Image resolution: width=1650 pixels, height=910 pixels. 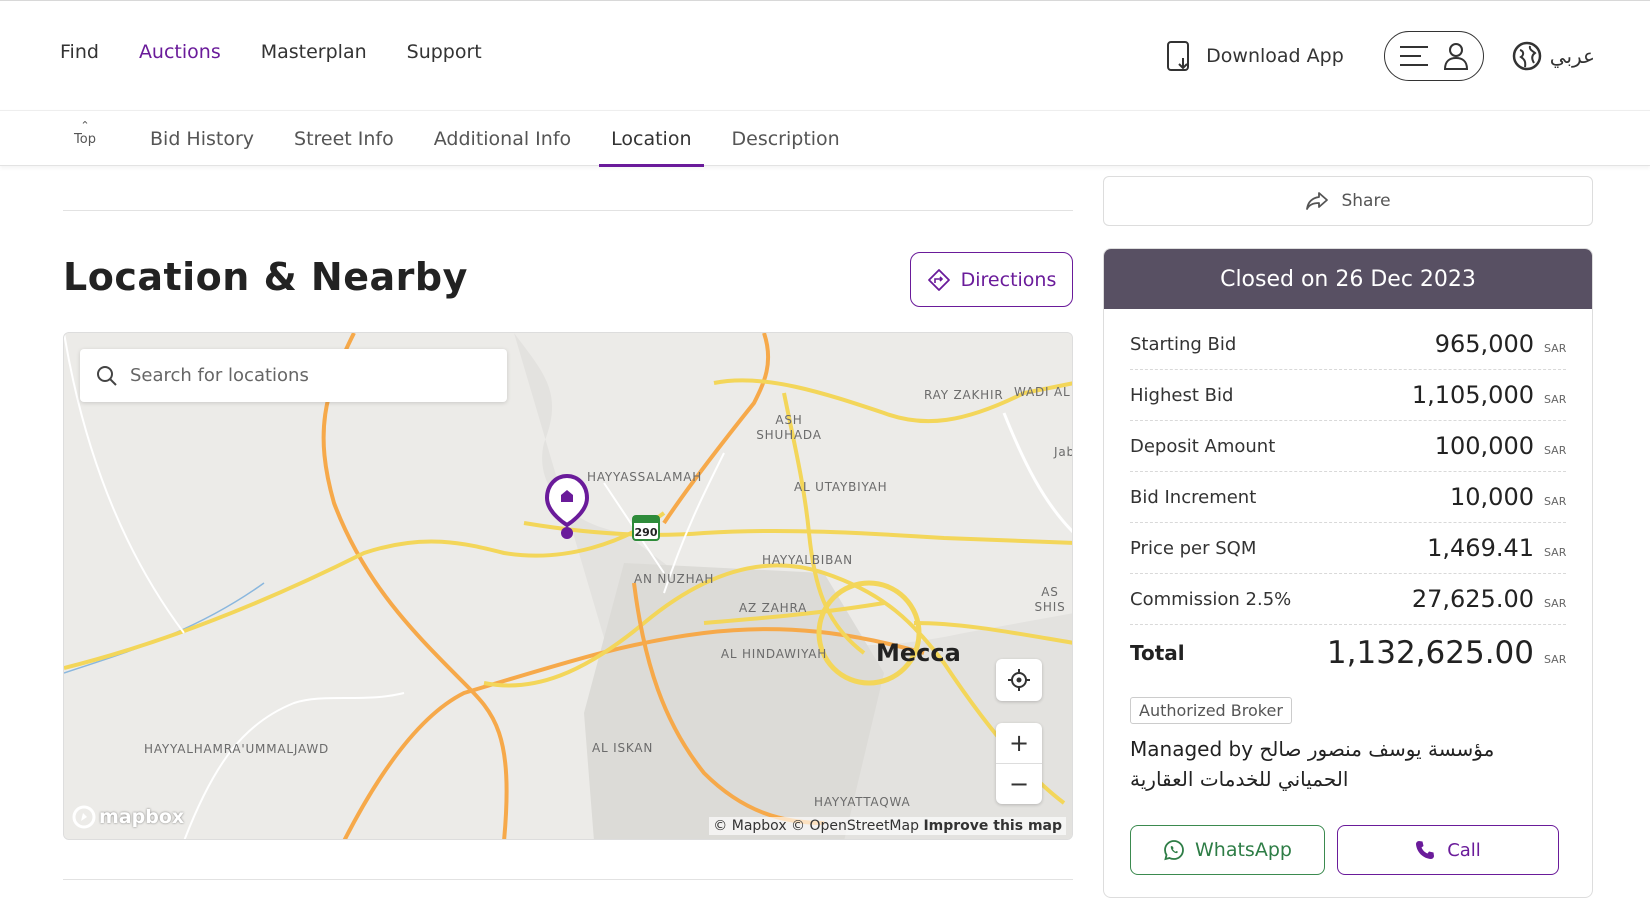 I want to click on row-value: 965,000 SAR, so click(x=1501, y=344).